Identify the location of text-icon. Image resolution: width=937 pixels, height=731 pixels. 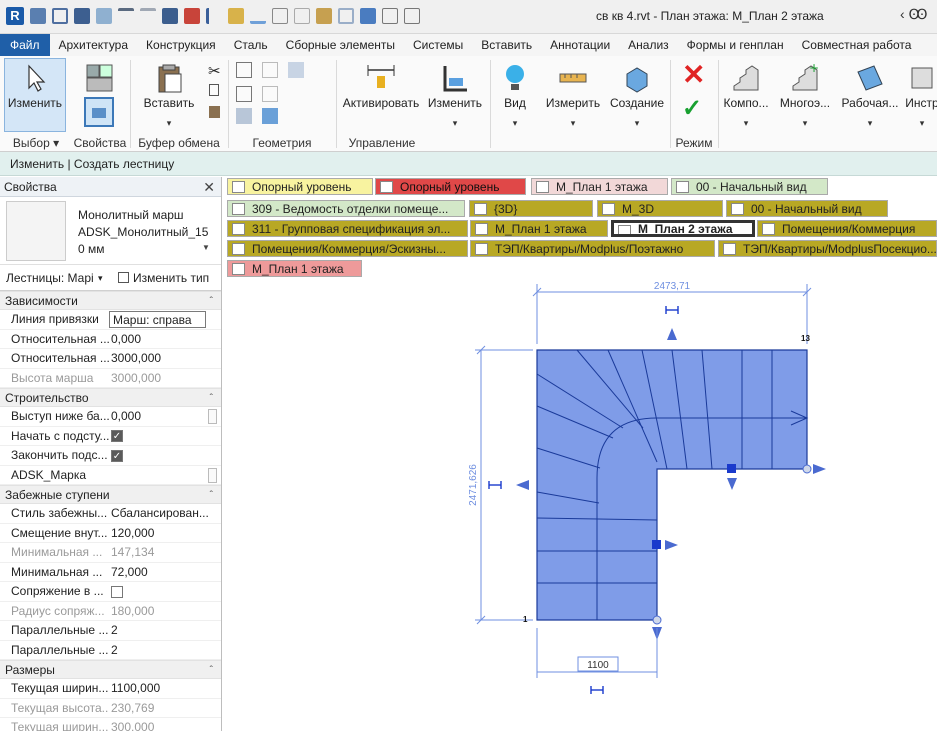
(302, 16).